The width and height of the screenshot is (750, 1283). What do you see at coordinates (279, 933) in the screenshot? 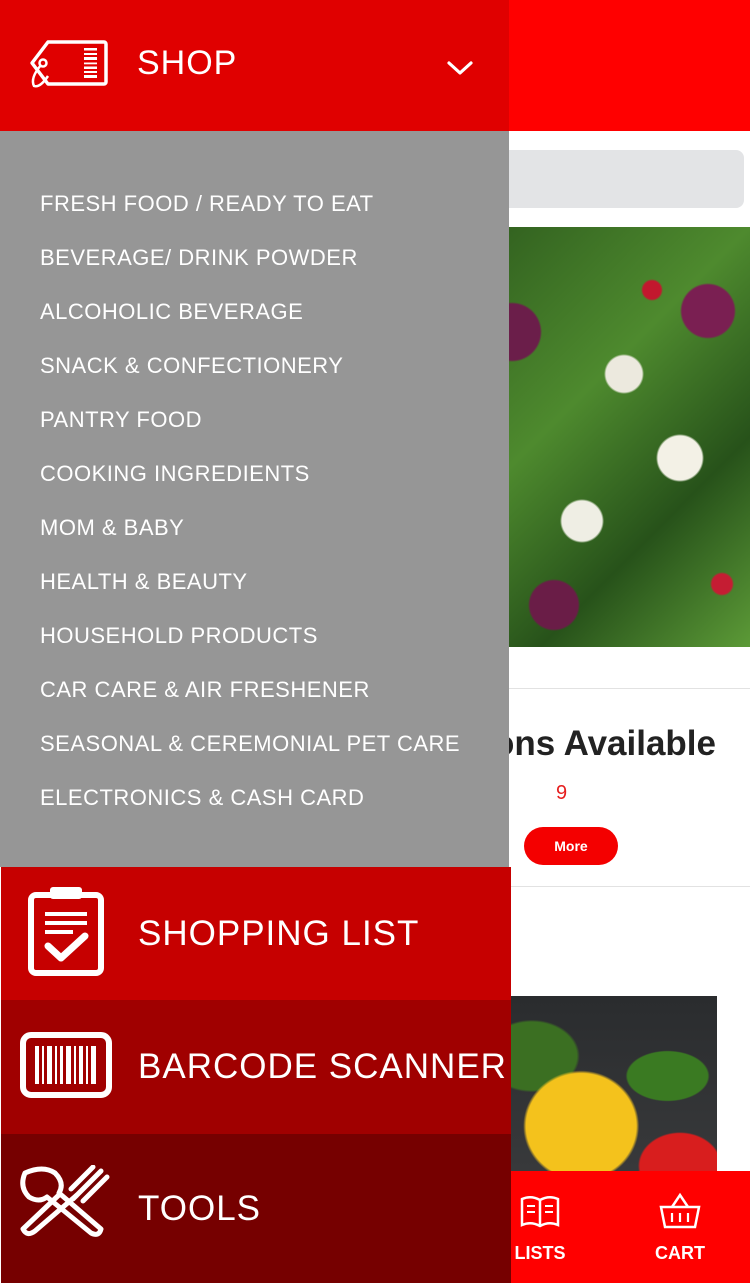
I see `shopping-list-label: SHOPPING LIST` at bounding box center [279, 933].